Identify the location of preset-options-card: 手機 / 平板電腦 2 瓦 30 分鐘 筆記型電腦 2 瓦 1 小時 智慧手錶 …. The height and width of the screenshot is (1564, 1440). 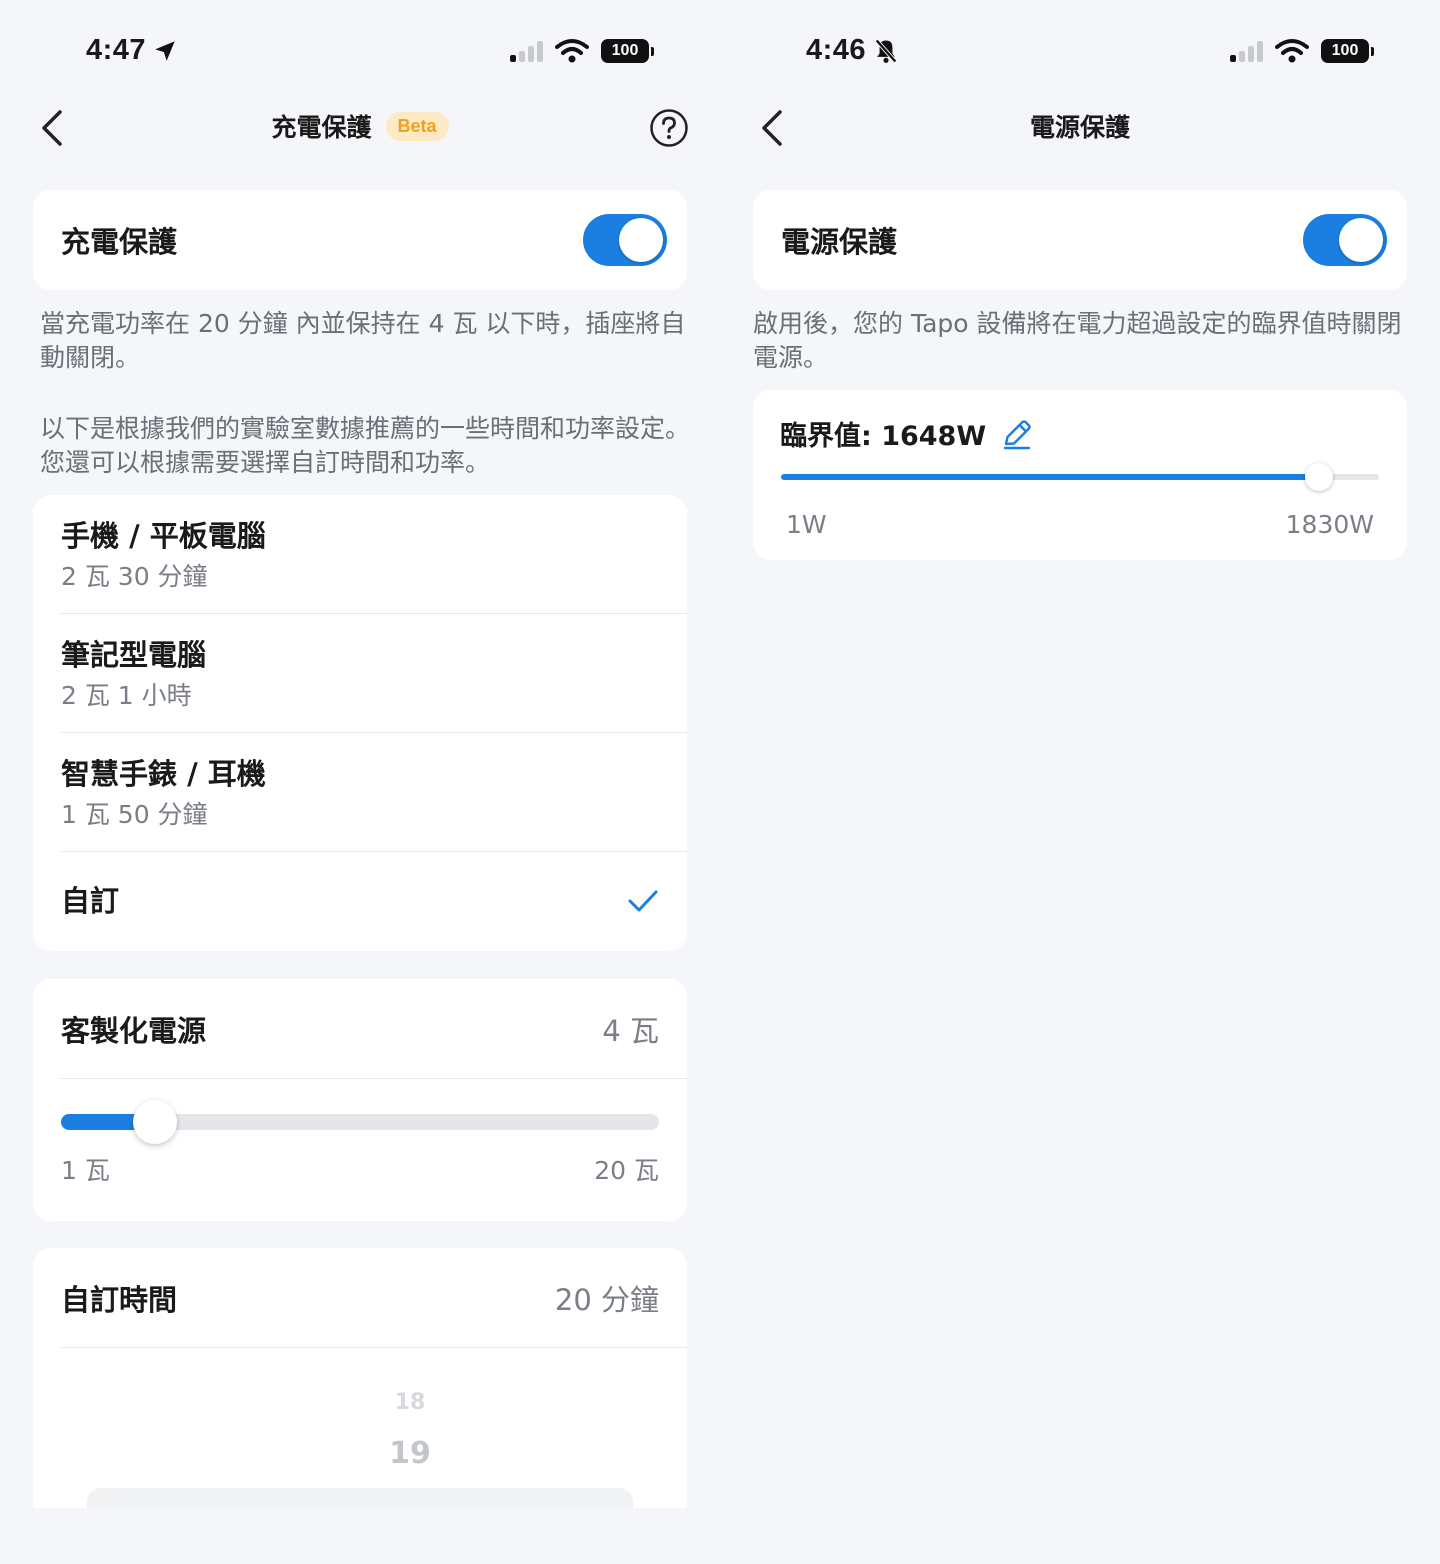
(360, 723).